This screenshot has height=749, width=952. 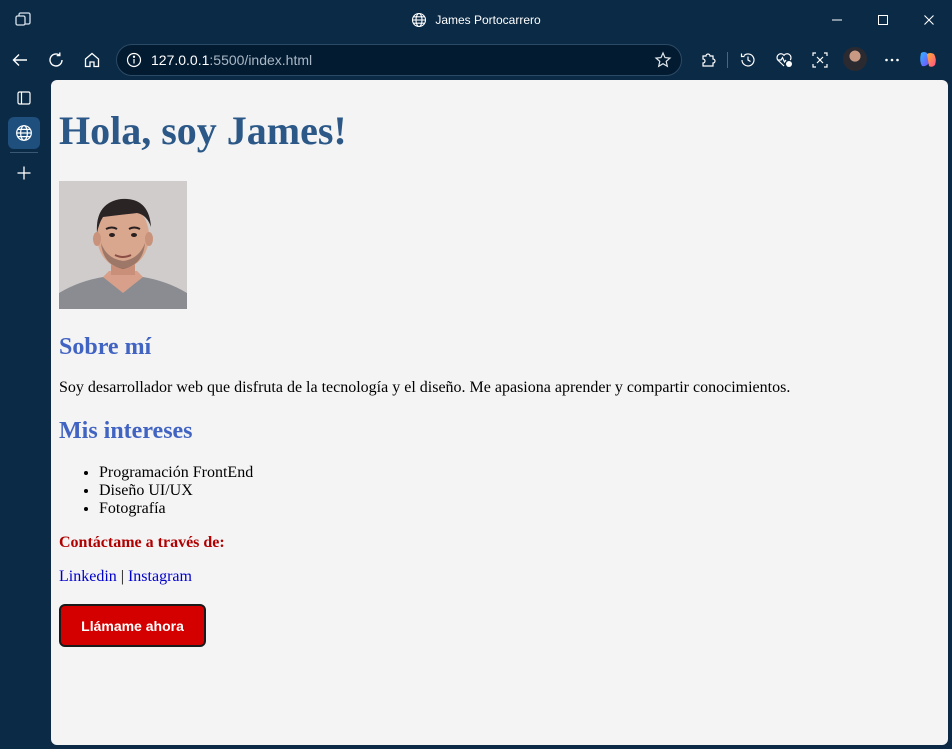 What do you see at coordinates (176, 509) in the screenshot?
I see `list-item: Fotografía` at bounding box center [176, 509].